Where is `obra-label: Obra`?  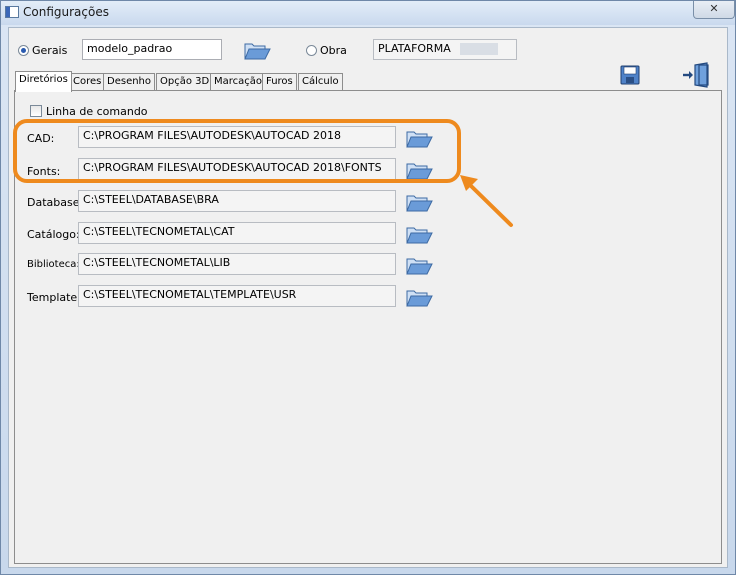 obra-label: Obra is located at coordinates (333, 50).